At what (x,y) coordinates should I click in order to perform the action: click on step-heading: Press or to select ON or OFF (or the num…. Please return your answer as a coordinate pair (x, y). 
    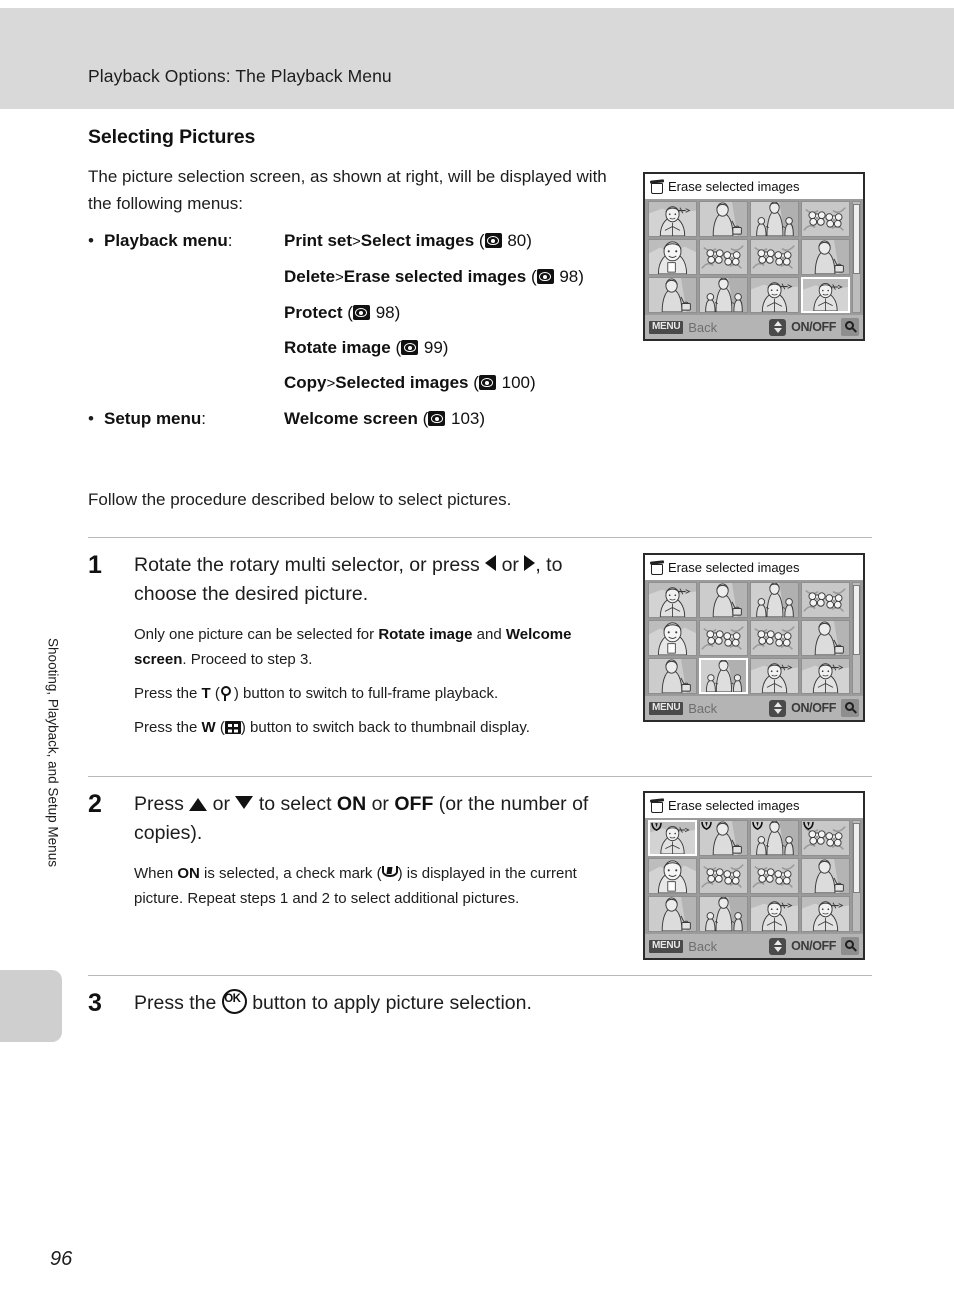
    Looking at the image, I should click on (373, 819).